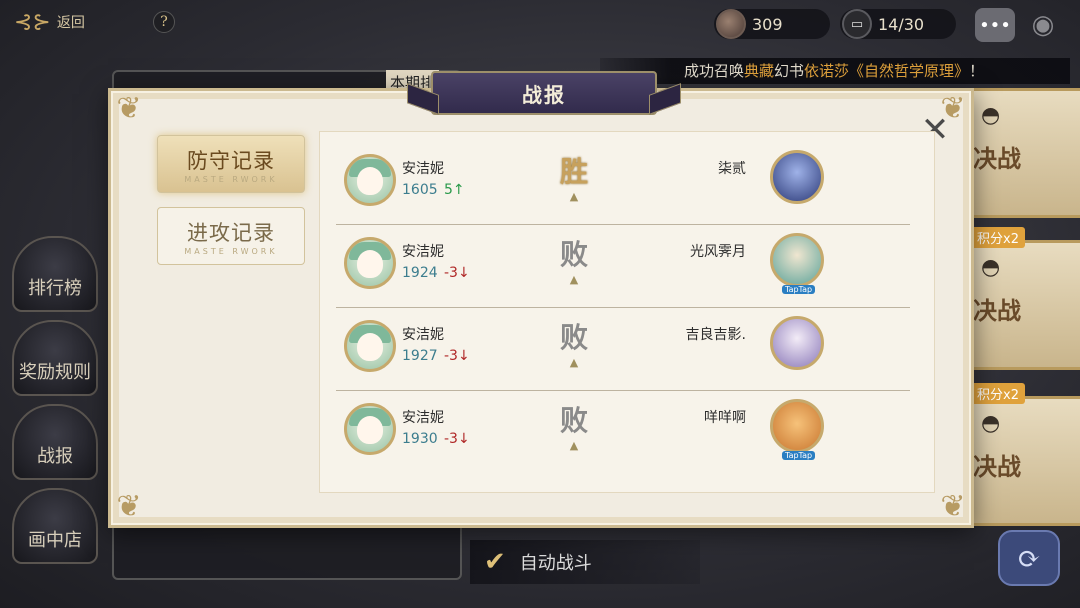 The image size is (1080, 608). What do you see at coordinates (495, 562) in the screenshot?
I see `checkmark-icon: ✔` at bounding box center [495, 562].